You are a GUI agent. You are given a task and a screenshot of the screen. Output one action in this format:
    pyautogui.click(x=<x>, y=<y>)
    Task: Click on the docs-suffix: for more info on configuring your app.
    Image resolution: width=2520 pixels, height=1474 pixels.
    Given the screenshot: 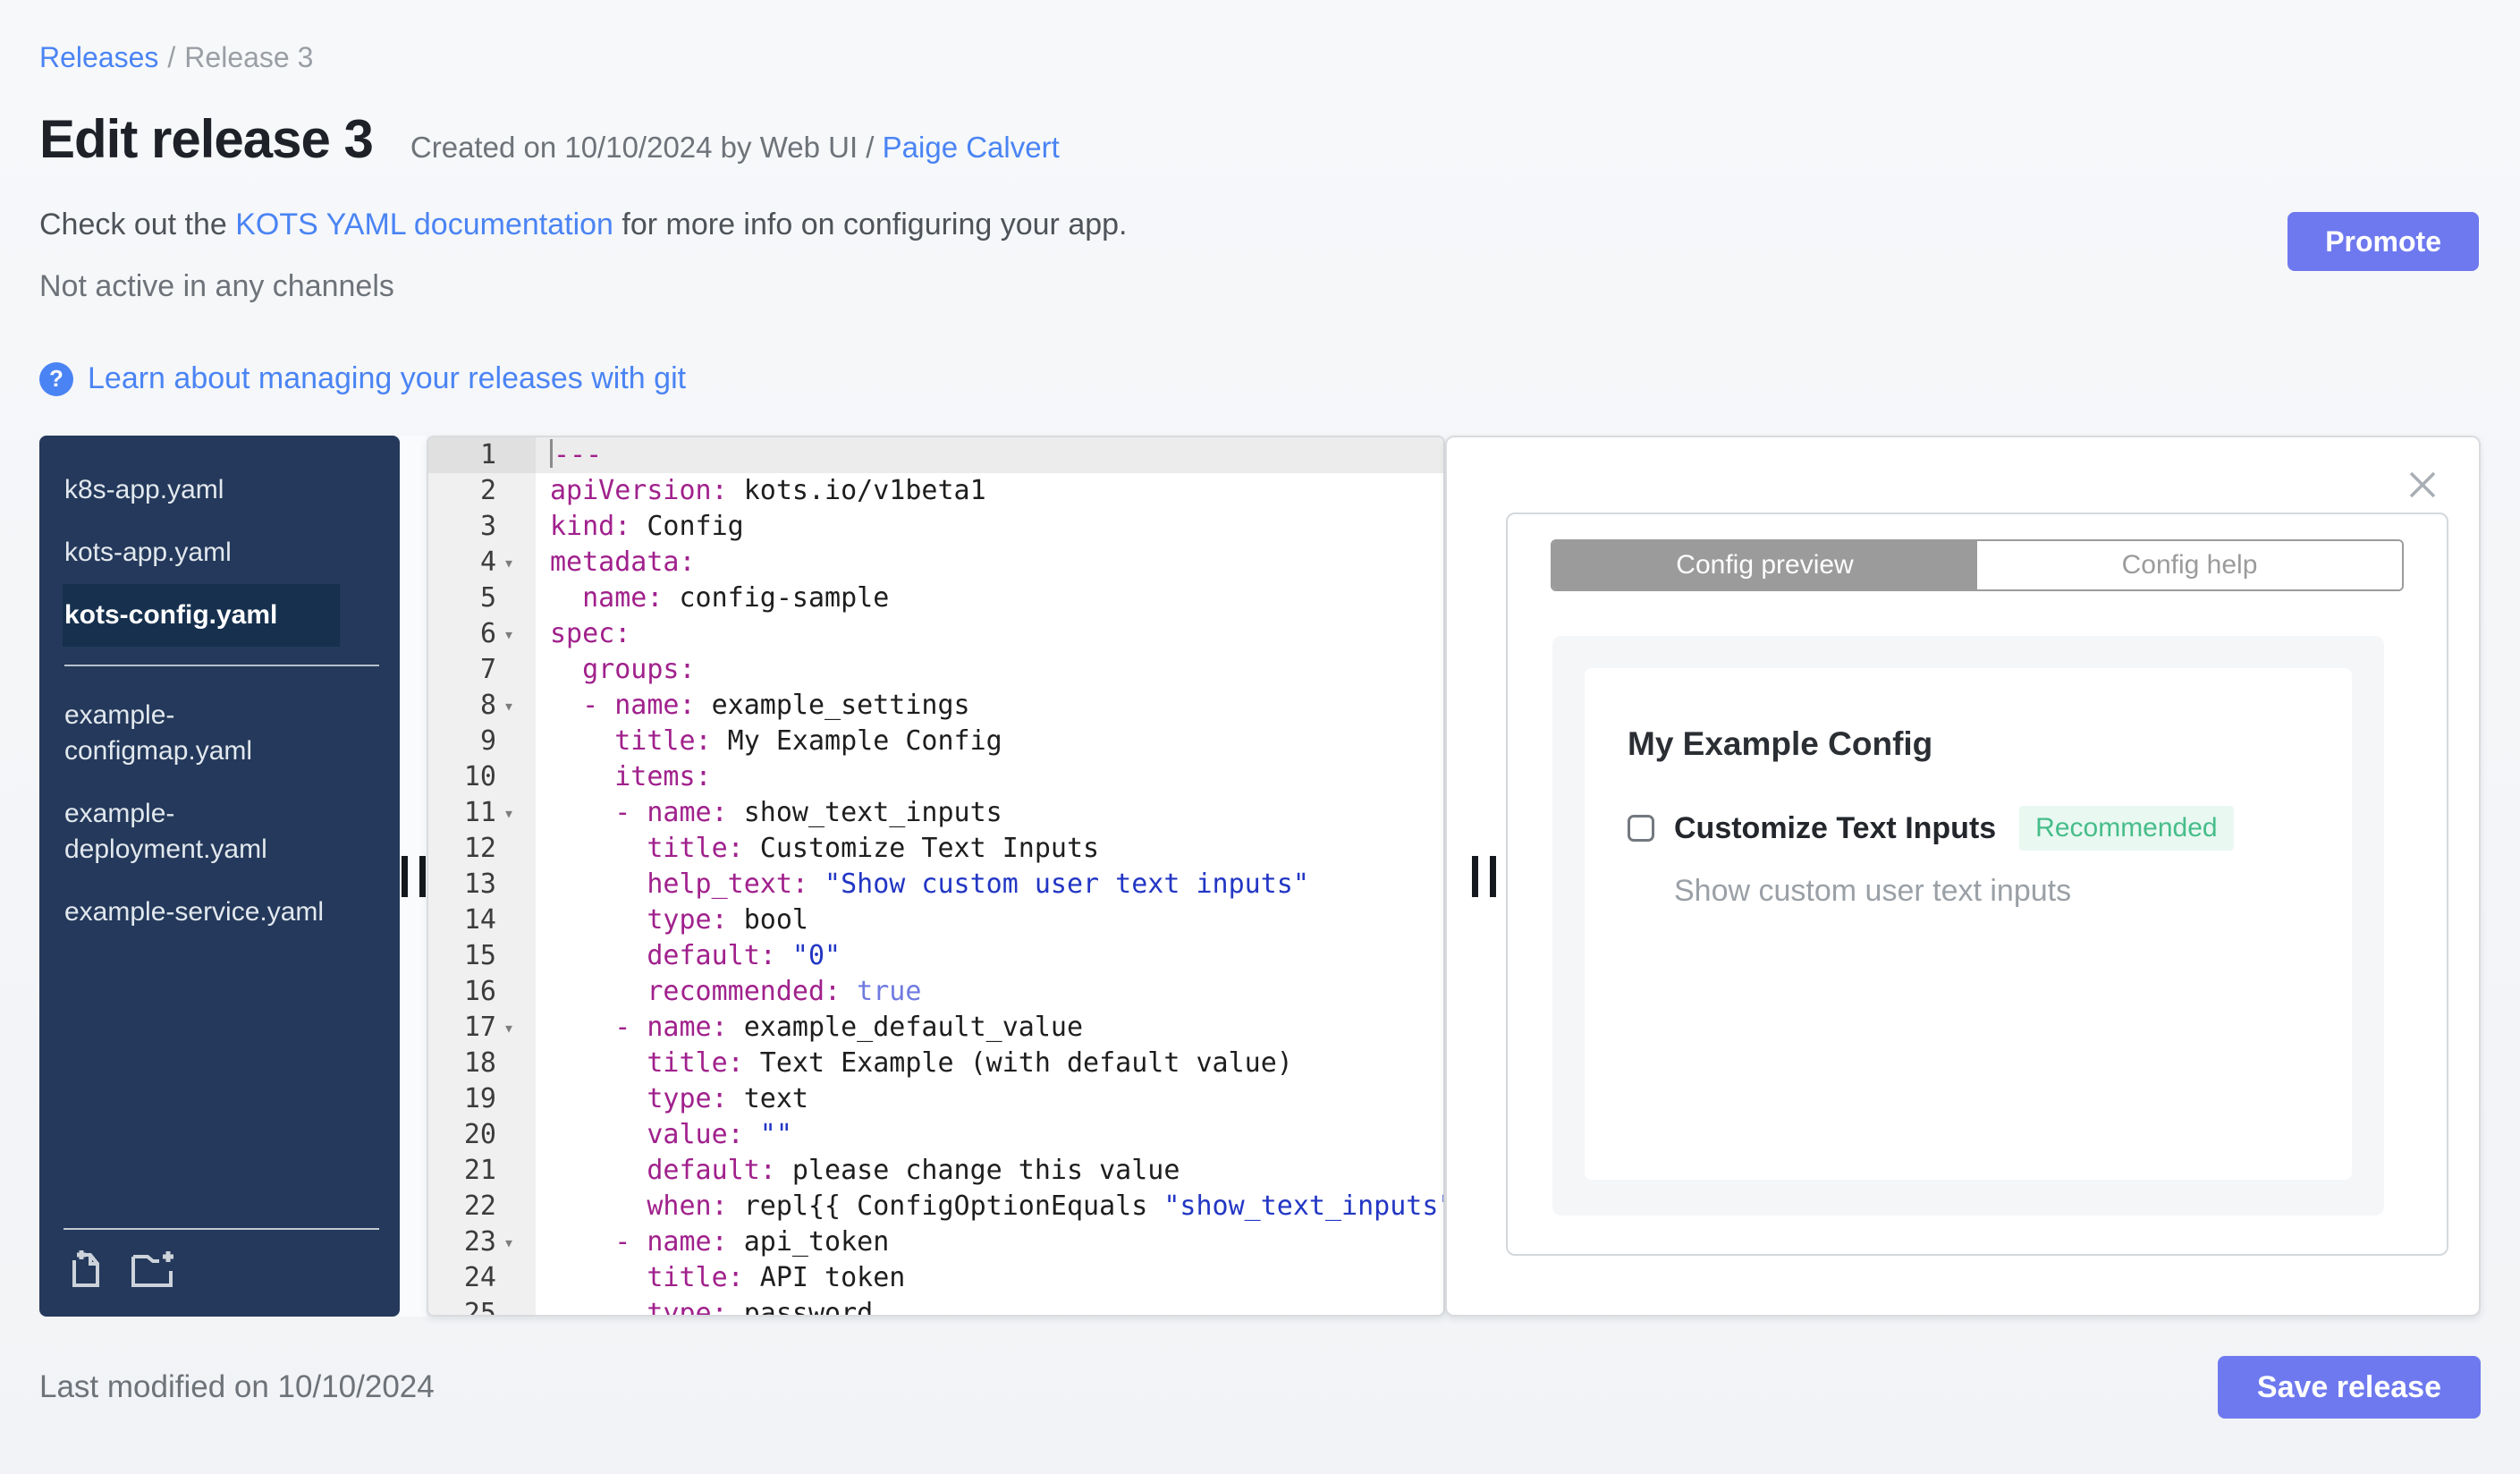 What is the action you would take?
    pyautogui.click(x=871, y=224)
    